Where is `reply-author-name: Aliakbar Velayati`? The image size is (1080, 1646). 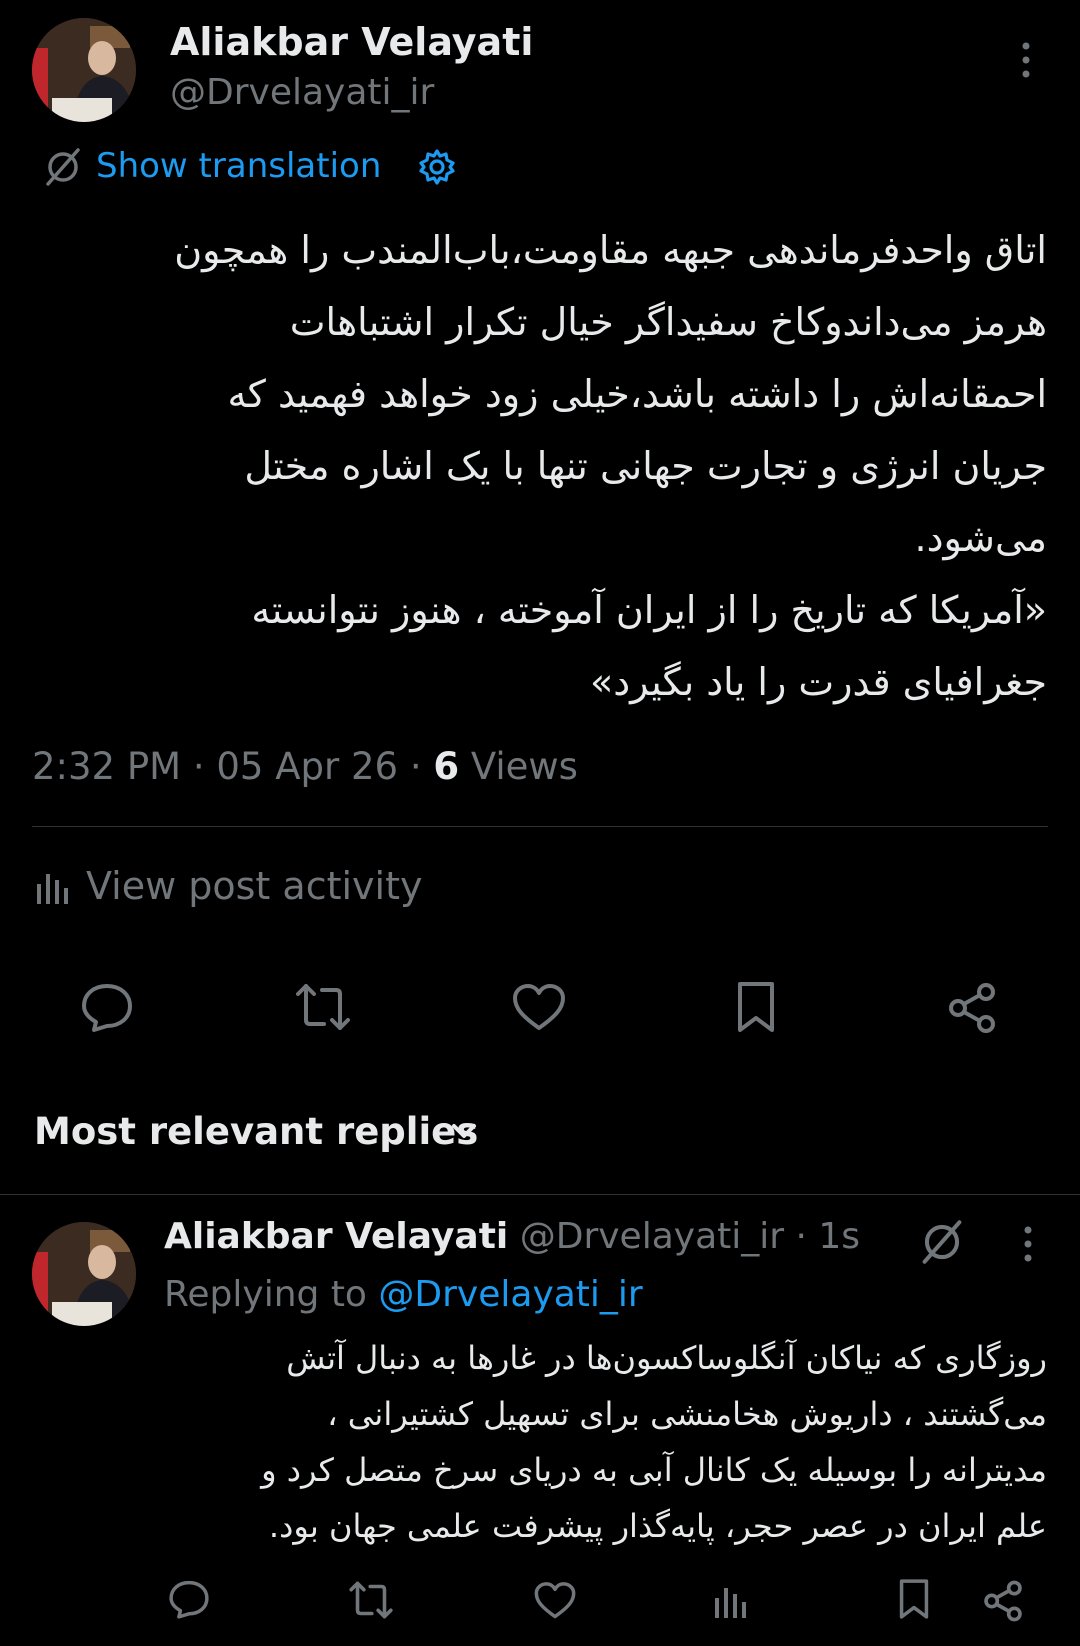 reply-author-name: Aliakbar Velayati is located at coordinates (336, 1236).